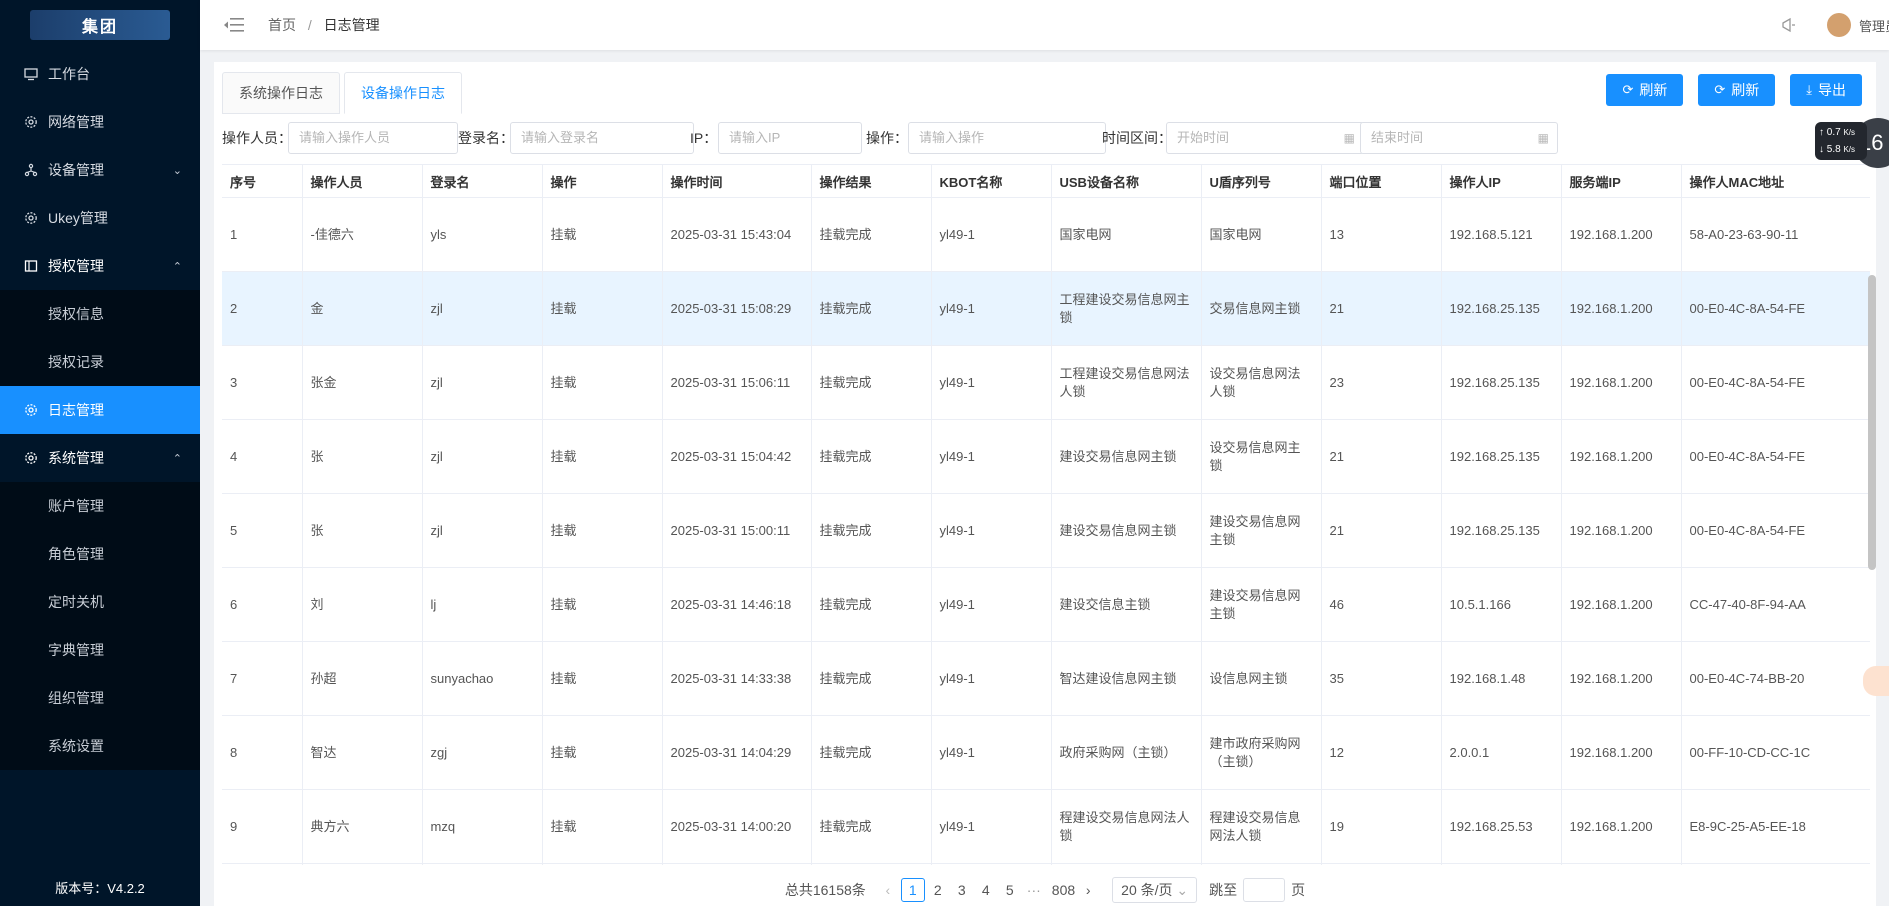 Image resolution: width=1889 pixels, height=906 pixels. What do you see at coordinates (362, 308) in the screenshot?
I see `table-cell: 金` at bounding box center [362, 308].